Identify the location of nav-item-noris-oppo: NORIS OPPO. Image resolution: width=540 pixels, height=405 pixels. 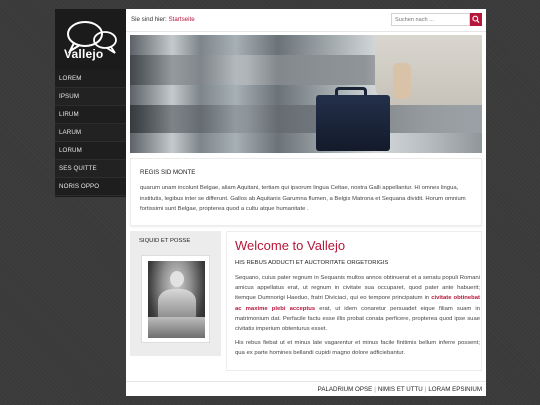
(90, 187).